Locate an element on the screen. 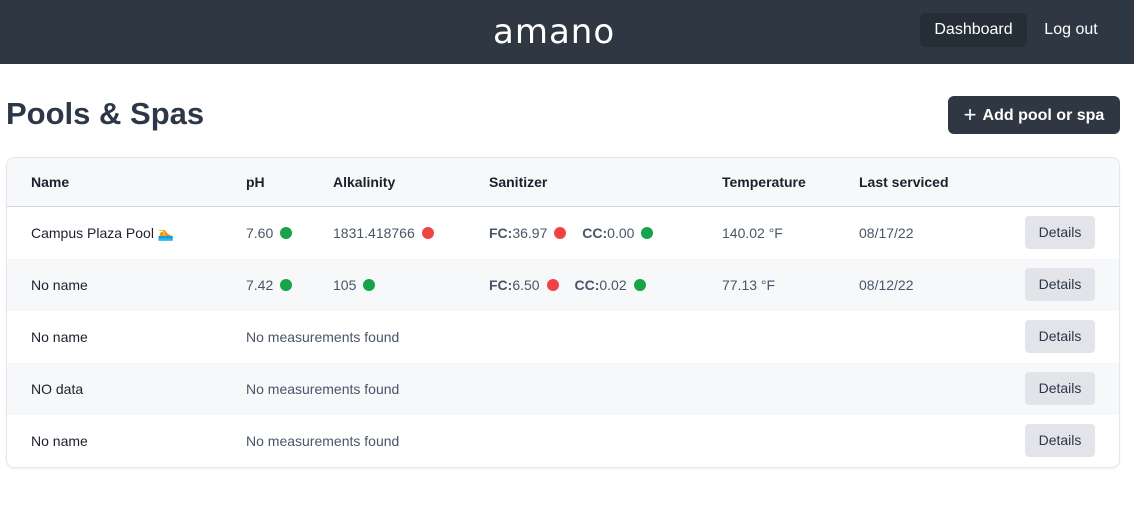  pool-name: NO data is located at coordinates (57, 389).